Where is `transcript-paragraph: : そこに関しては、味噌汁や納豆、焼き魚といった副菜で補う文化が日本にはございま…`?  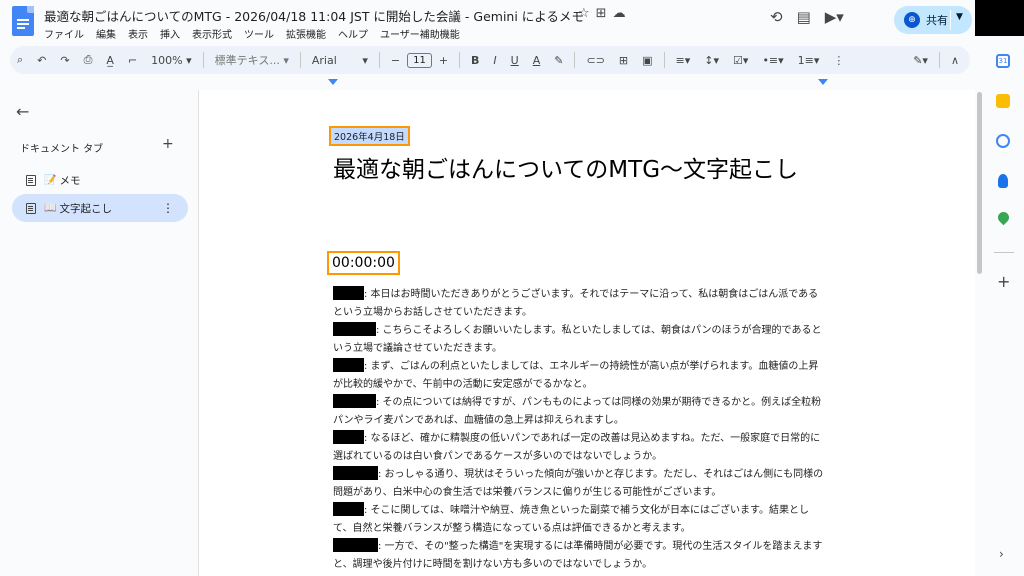
transcript-paragraph: : そこに関しては、味噌汁や納豆、焼き魚といった副菜で補う文化が日本にはございま… is located at coordinates (579, 520).